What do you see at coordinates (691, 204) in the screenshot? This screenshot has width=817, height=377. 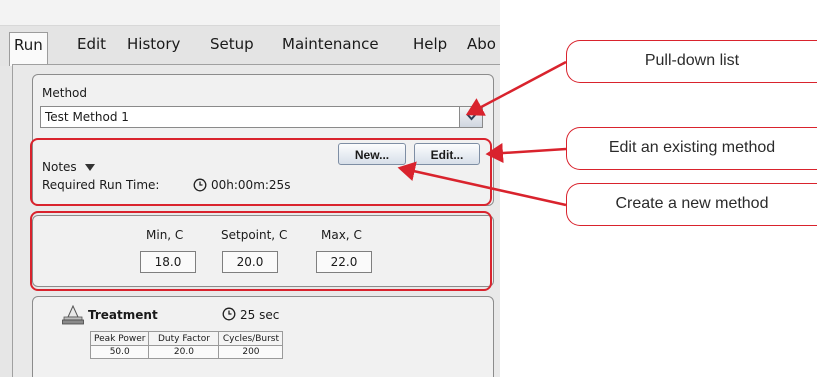 I see `callout-create-new: Create a new method` at bounding box center [691, 204].